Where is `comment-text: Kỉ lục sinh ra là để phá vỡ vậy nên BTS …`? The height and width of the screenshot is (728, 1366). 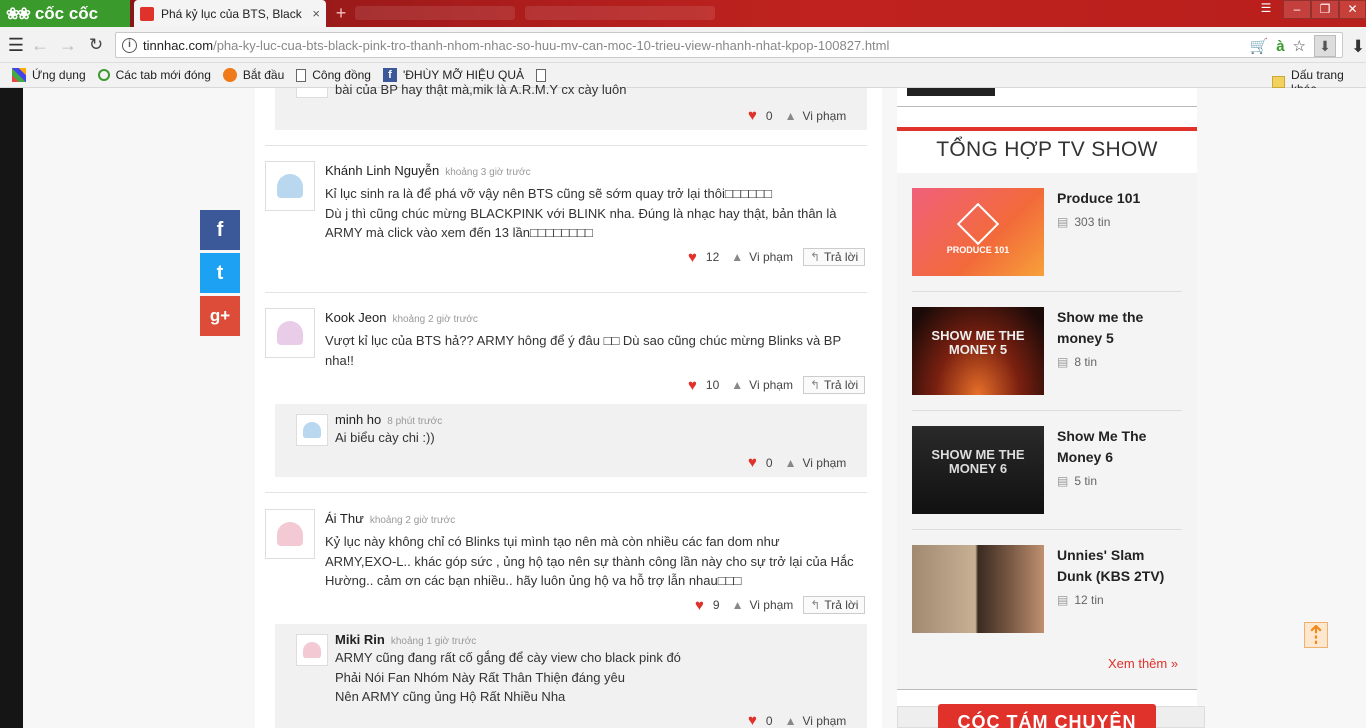 comment-text: Kỉ lục sinh ra là để phá vỡ vậy nên BTS … is located at coordinates (581, 213).